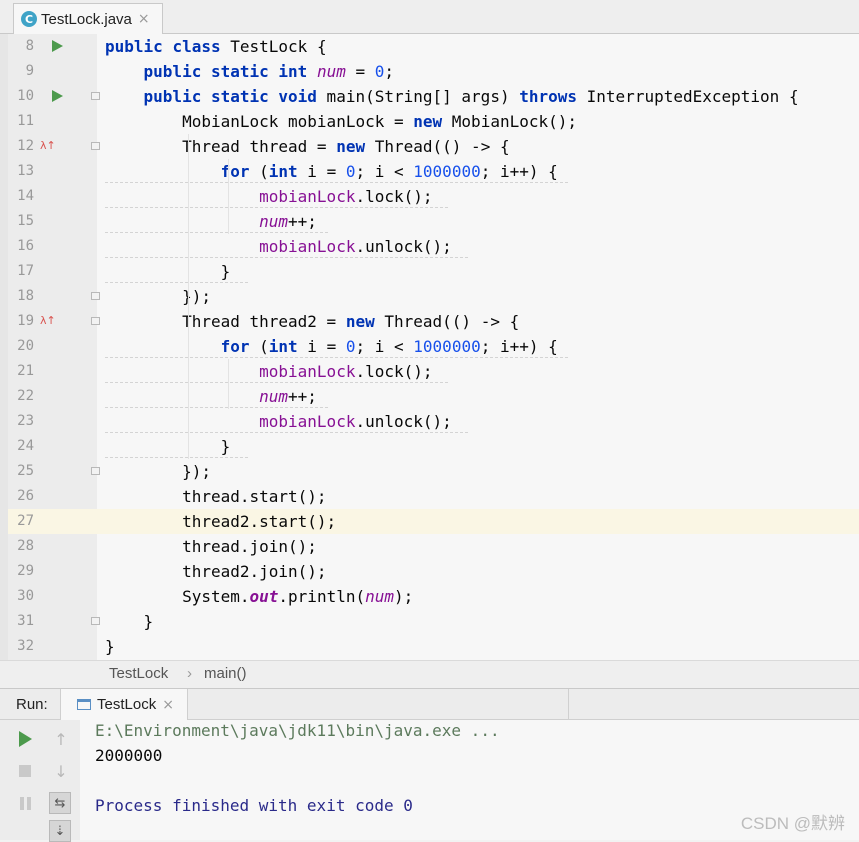 This screenshot has height=842, width=859. Describe the element at coordinates (384, 346) in the screenshot. I see `code-token: ; i <` at that location.